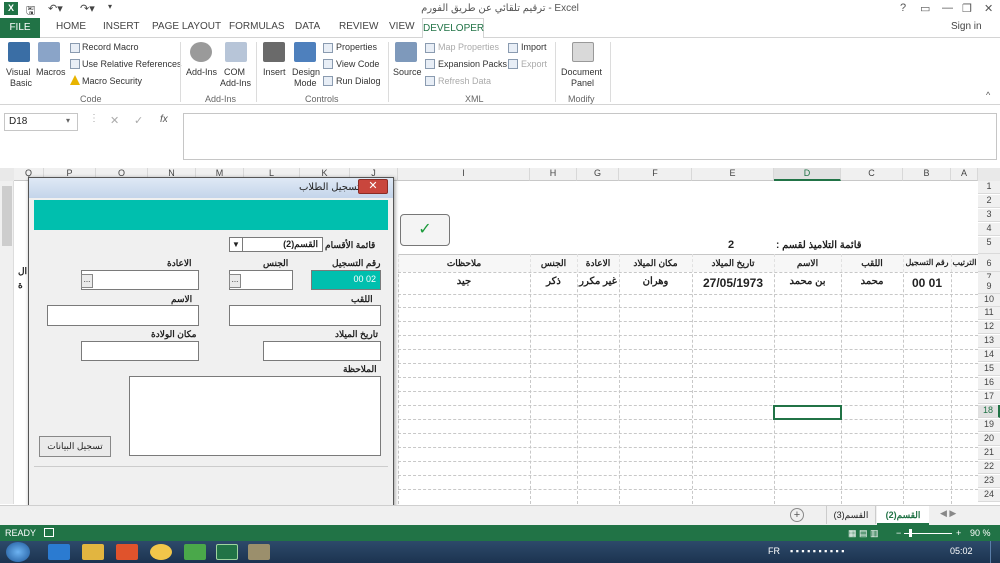  Describe the element at coordinates (227, 552) in the screenshot. I see `excel-taskbar-icon` at that location.